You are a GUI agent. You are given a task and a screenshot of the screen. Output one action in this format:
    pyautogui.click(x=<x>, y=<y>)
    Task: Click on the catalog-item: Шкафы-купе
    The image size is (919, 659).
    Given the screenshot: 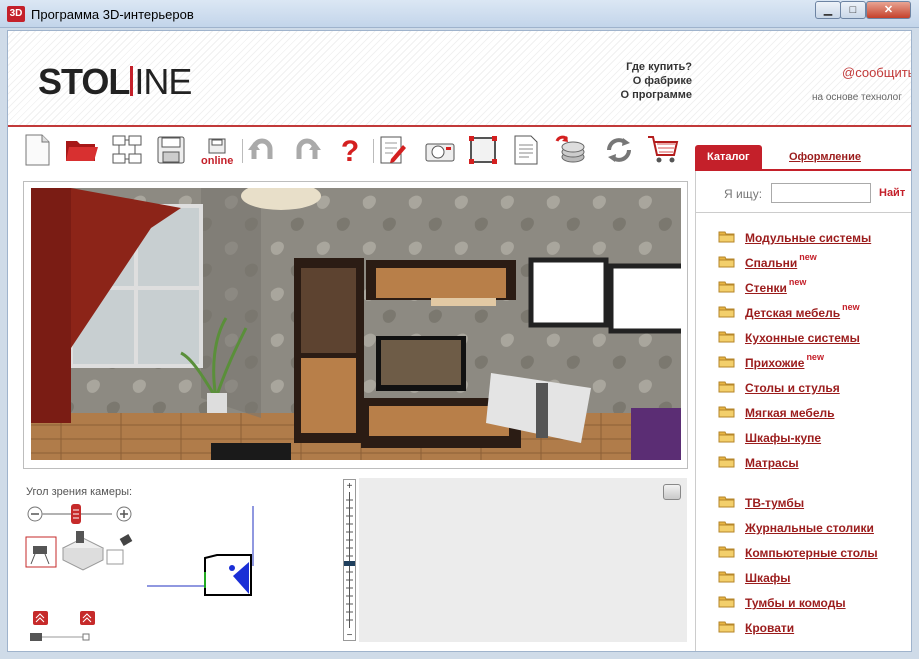 What is the action you would take?
    pyautogui.click(x=769, y=438)
    